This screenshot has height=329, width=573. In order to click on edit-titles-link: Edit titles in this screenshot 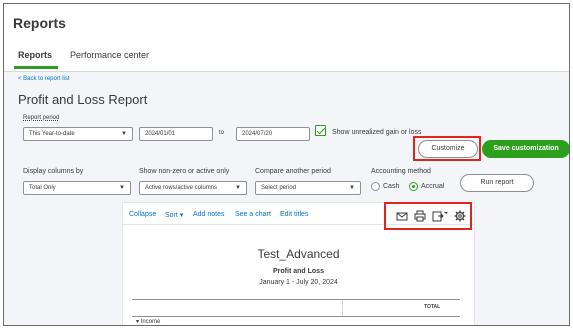, I will do `click(294, 214)`.